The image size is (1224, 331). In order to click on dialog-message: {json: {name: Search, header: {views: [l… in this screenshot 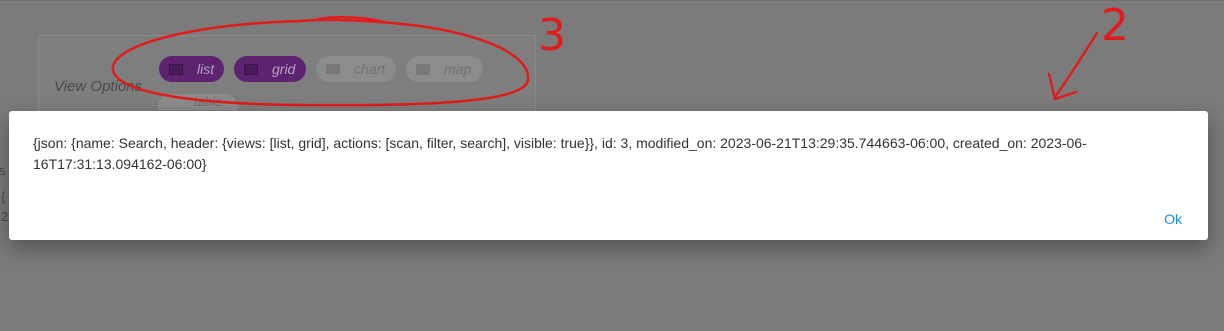, I will do `click(560, 153)`.